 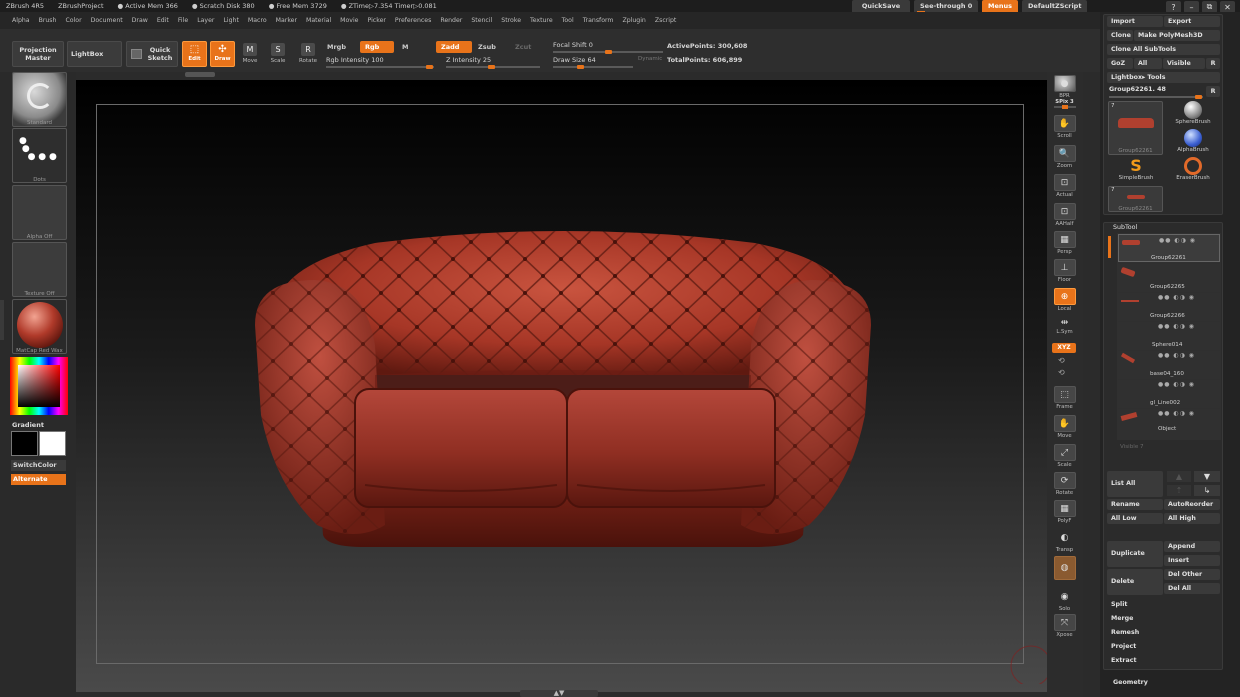 What do you see at coordinates (205, 20) in the screenshot?
I see `menu-layer: Layer` at bounding box center [205, 20].